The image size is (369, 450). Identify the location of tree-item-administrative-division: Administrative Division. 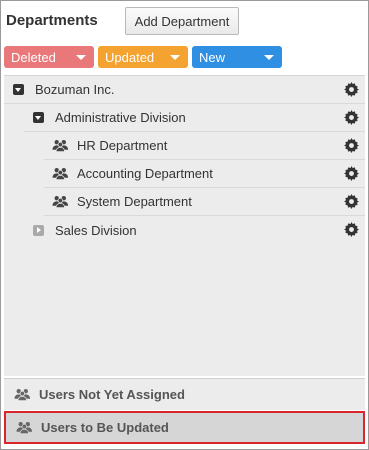
(194, 118).